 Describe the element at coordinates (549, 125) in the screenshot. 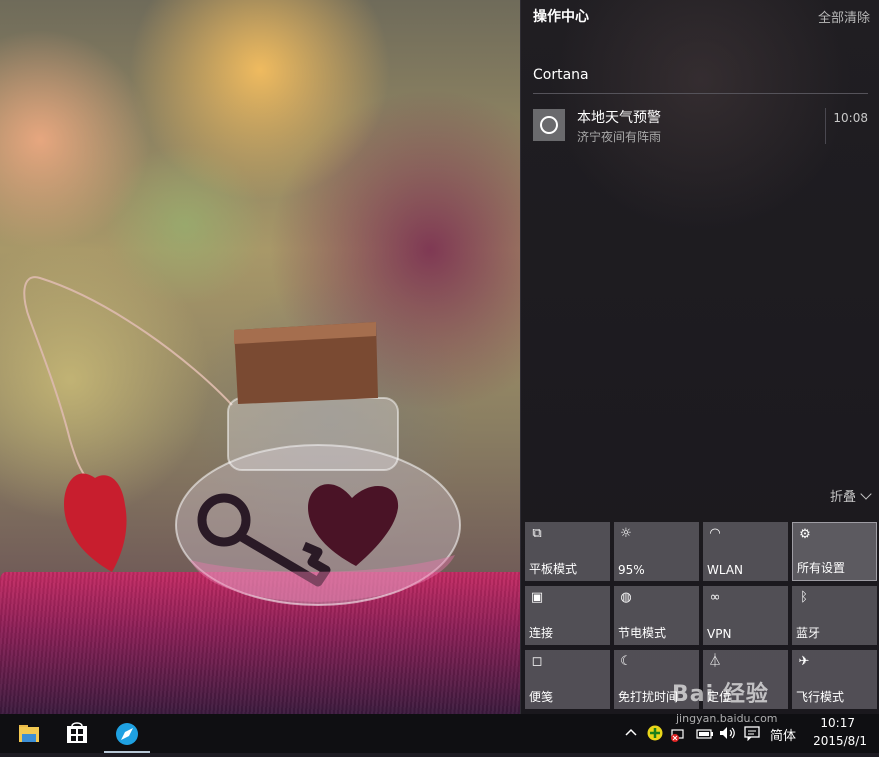

I see `cortana-circle-icon` at that location.